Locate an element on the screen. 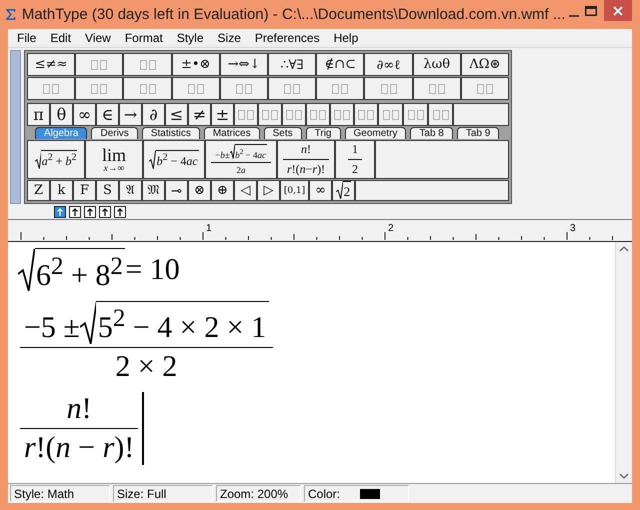 Image resolution: width=640 pixels, height=510 pixels. palette-button: Z is located at coordinates (38, 190).